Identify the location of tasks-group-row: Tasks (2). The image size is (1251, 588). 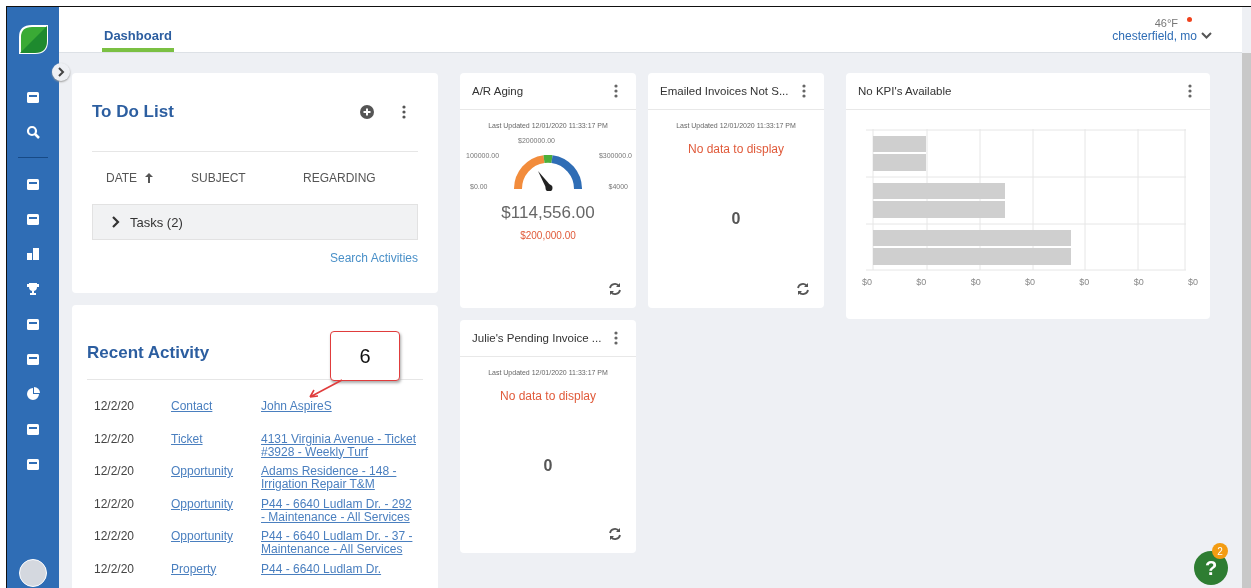
(255, 222).